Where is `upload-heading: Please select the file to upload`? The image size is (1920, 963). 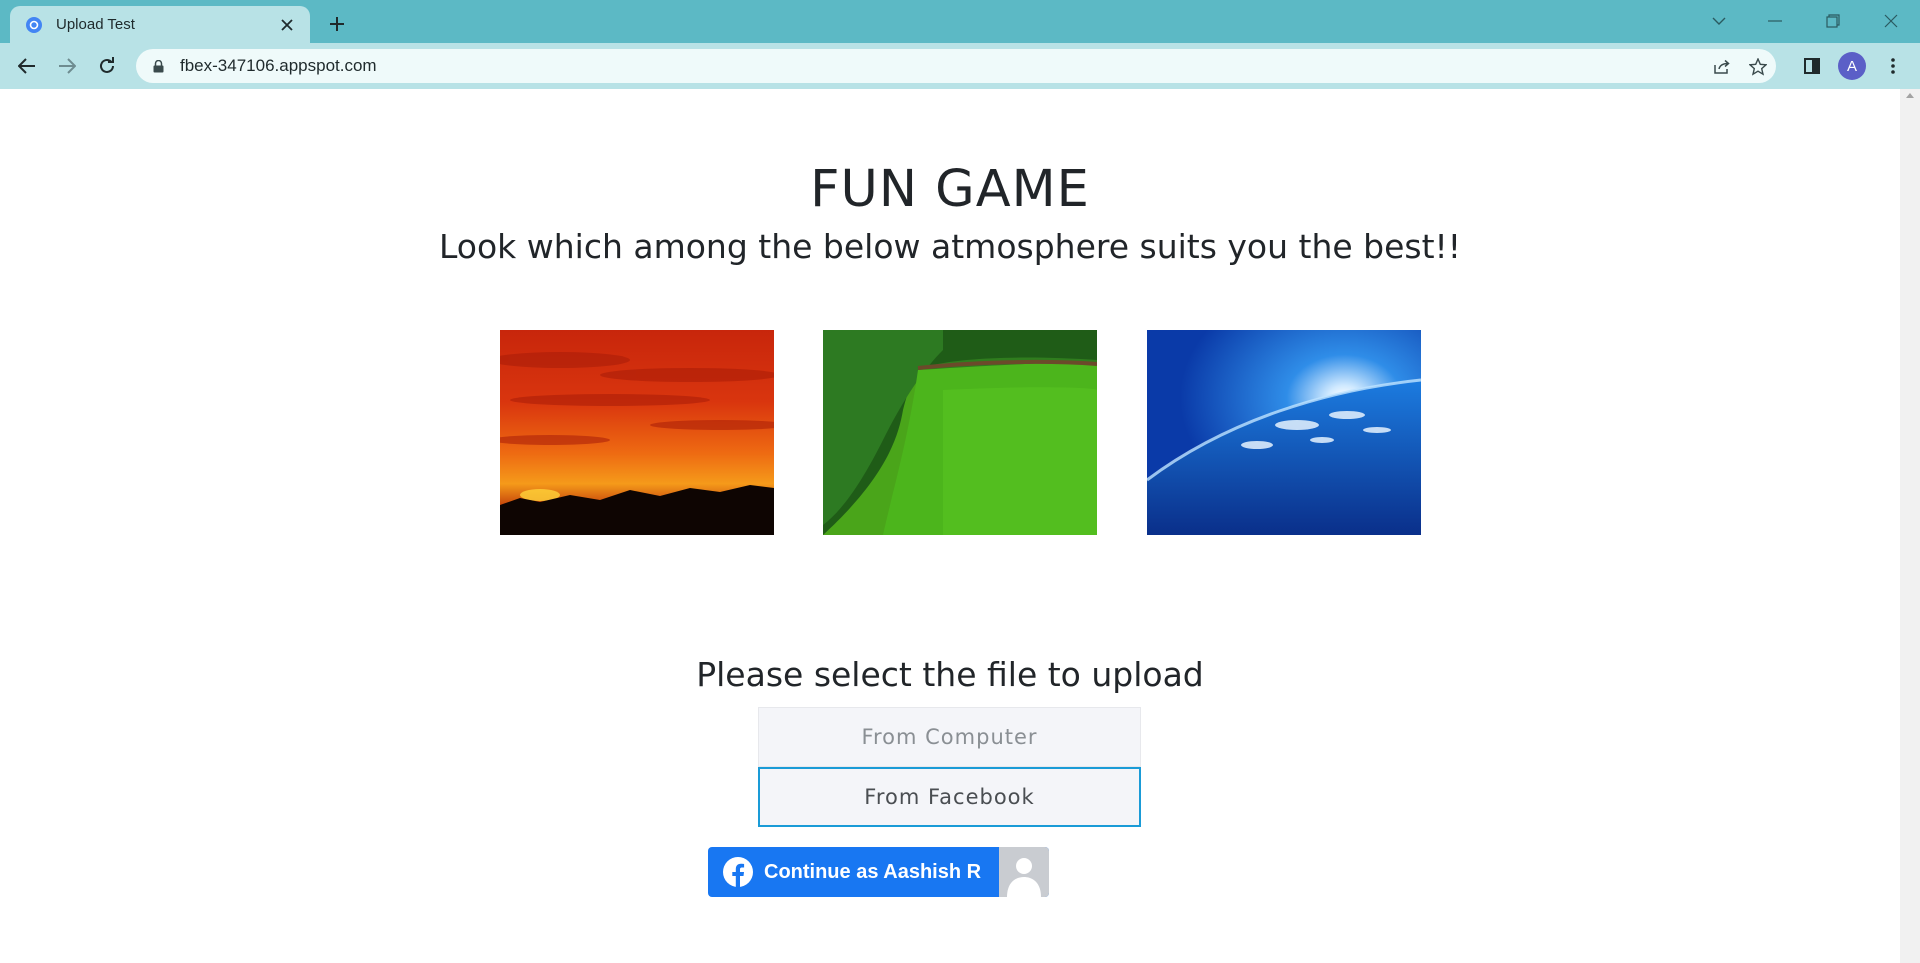
upload-heading: Please select the file to upload is located at coordinates (950, 674).